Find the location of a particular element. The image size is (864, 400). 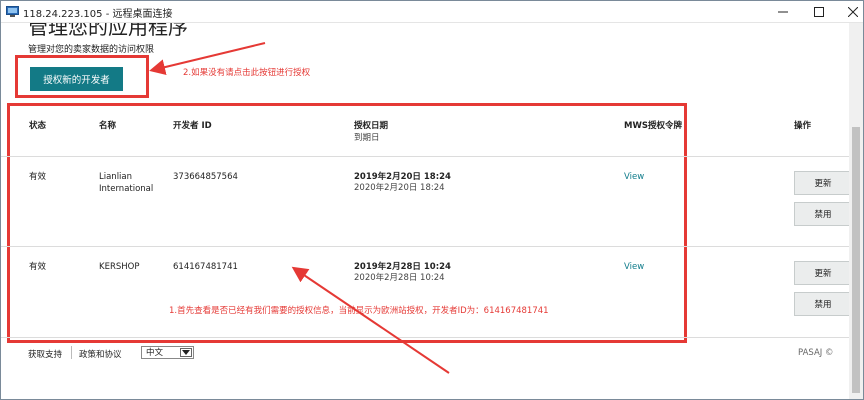

minimize-button is located at coordinates (783, 12).